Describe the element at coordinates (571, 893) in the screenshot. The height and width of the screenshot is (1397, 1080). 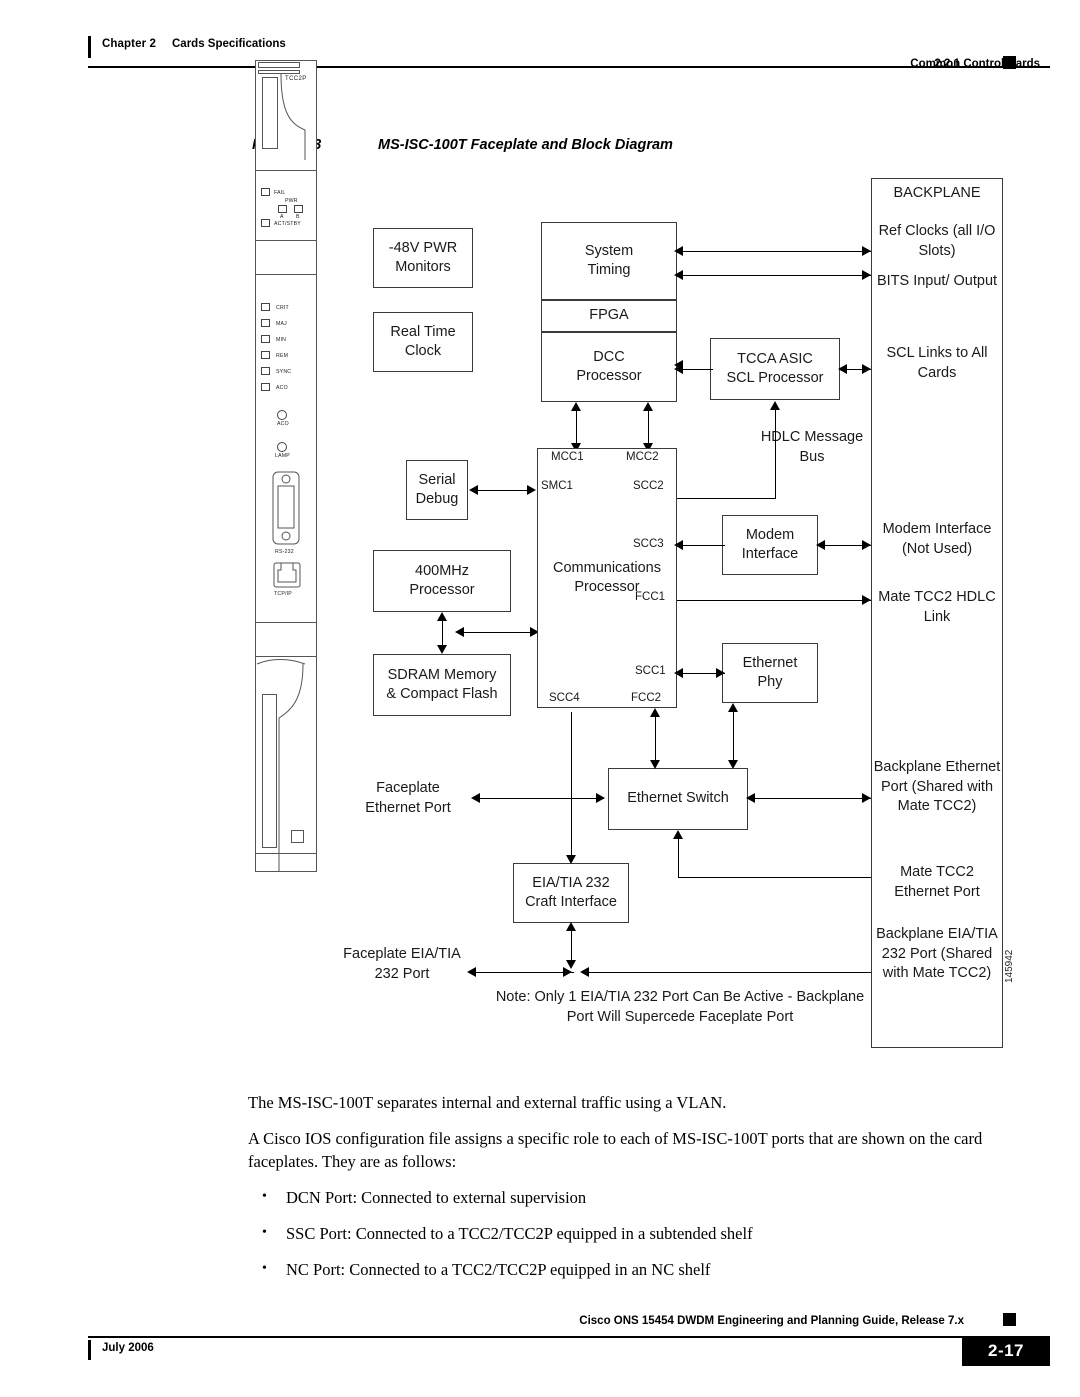
I see `block-eia-craft-interface: EIA/TIA 232 Craft Interface` at that location.